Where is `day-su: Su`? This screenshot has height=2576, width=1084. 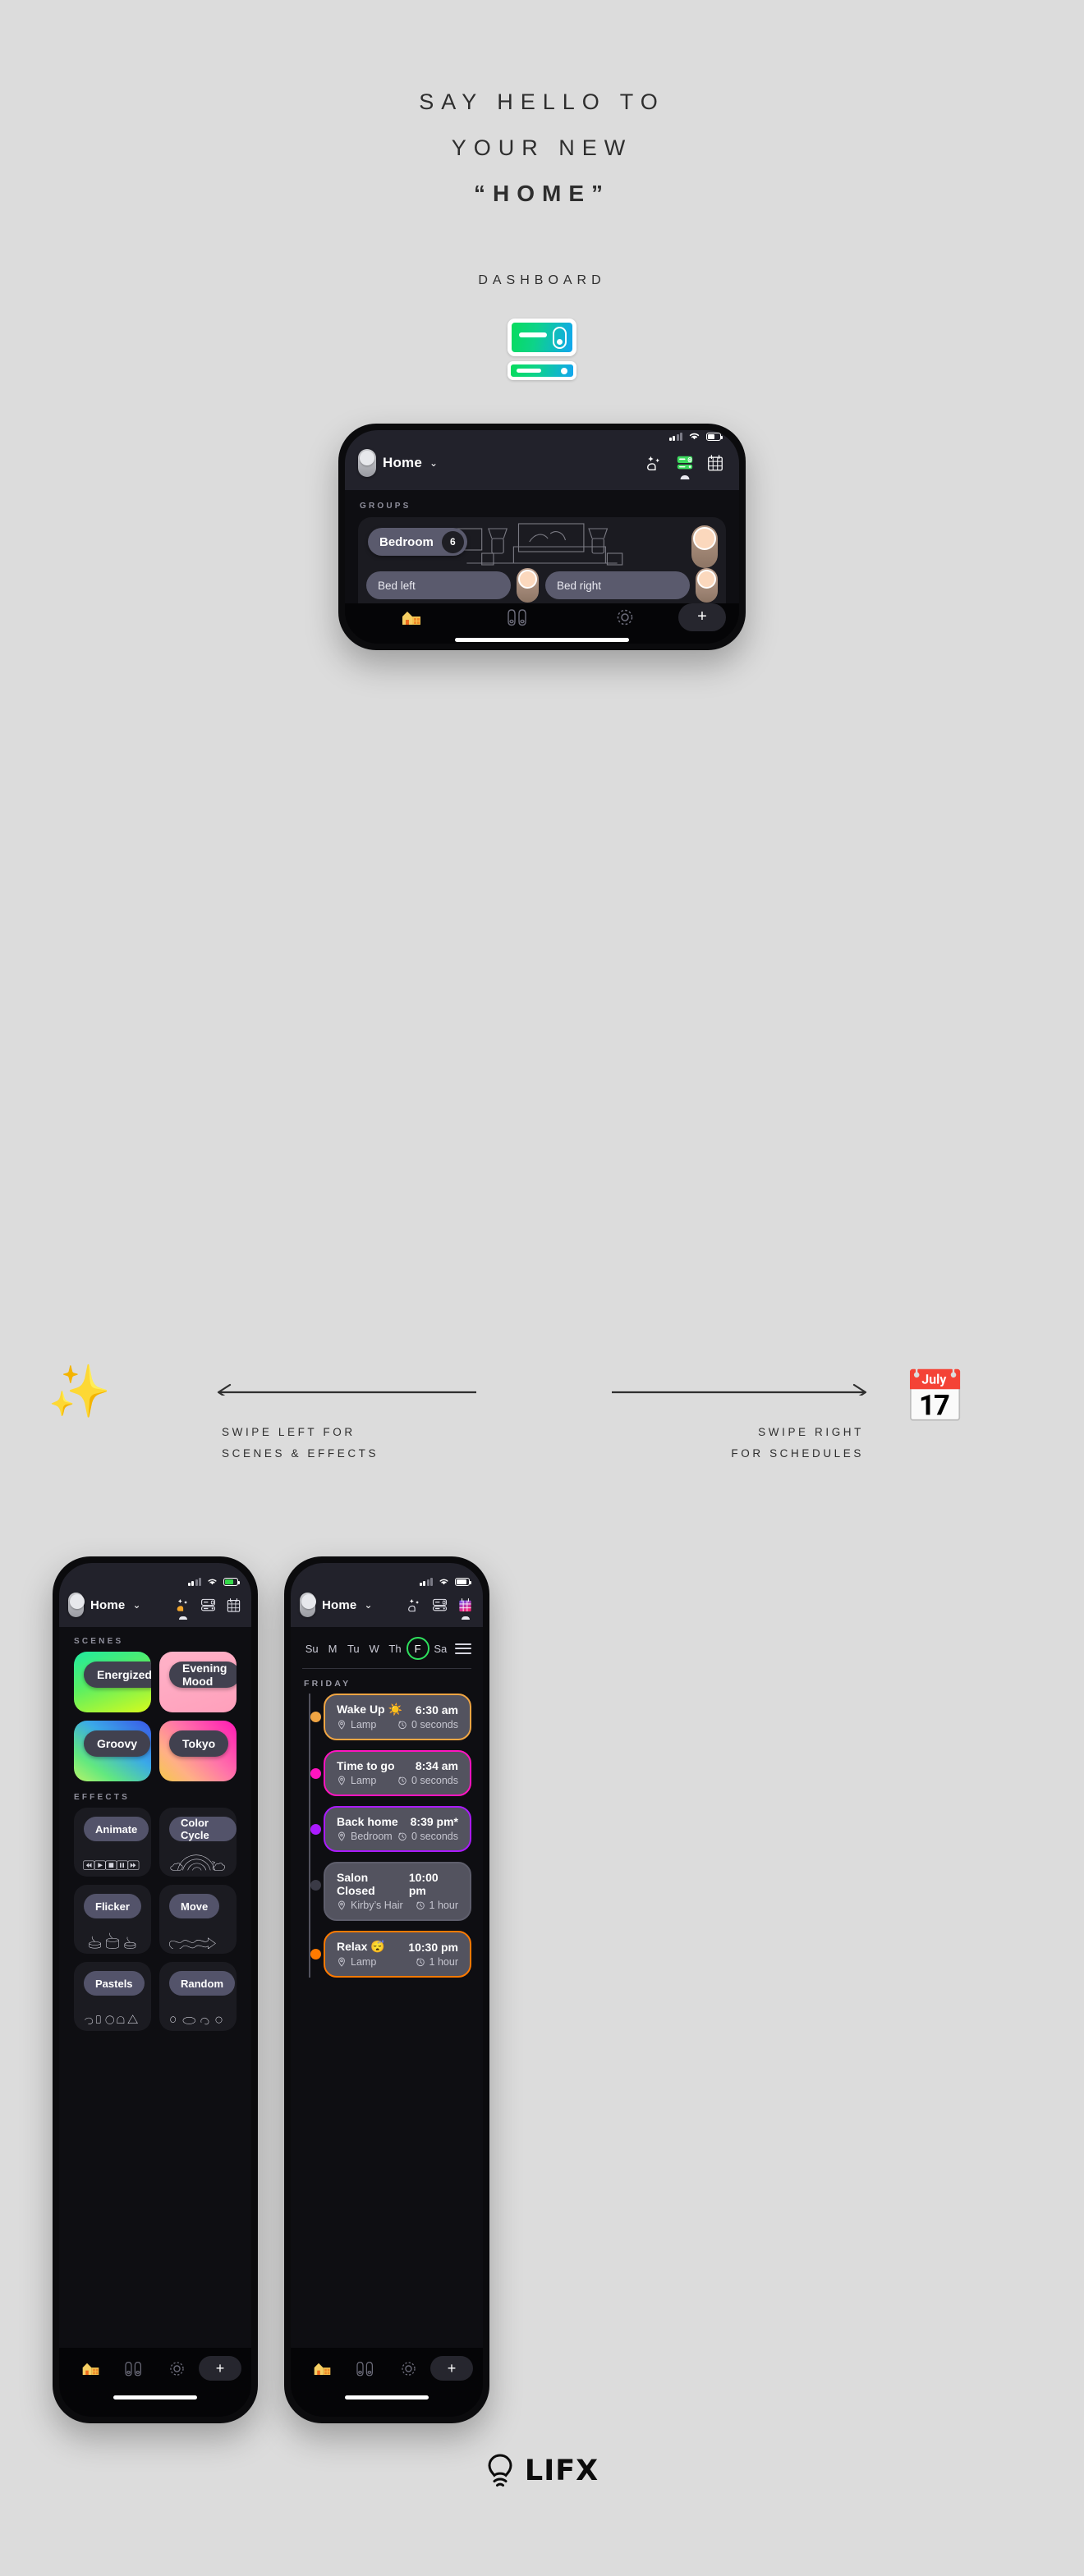 day-su: Su is located at coordinates (311, 1649).